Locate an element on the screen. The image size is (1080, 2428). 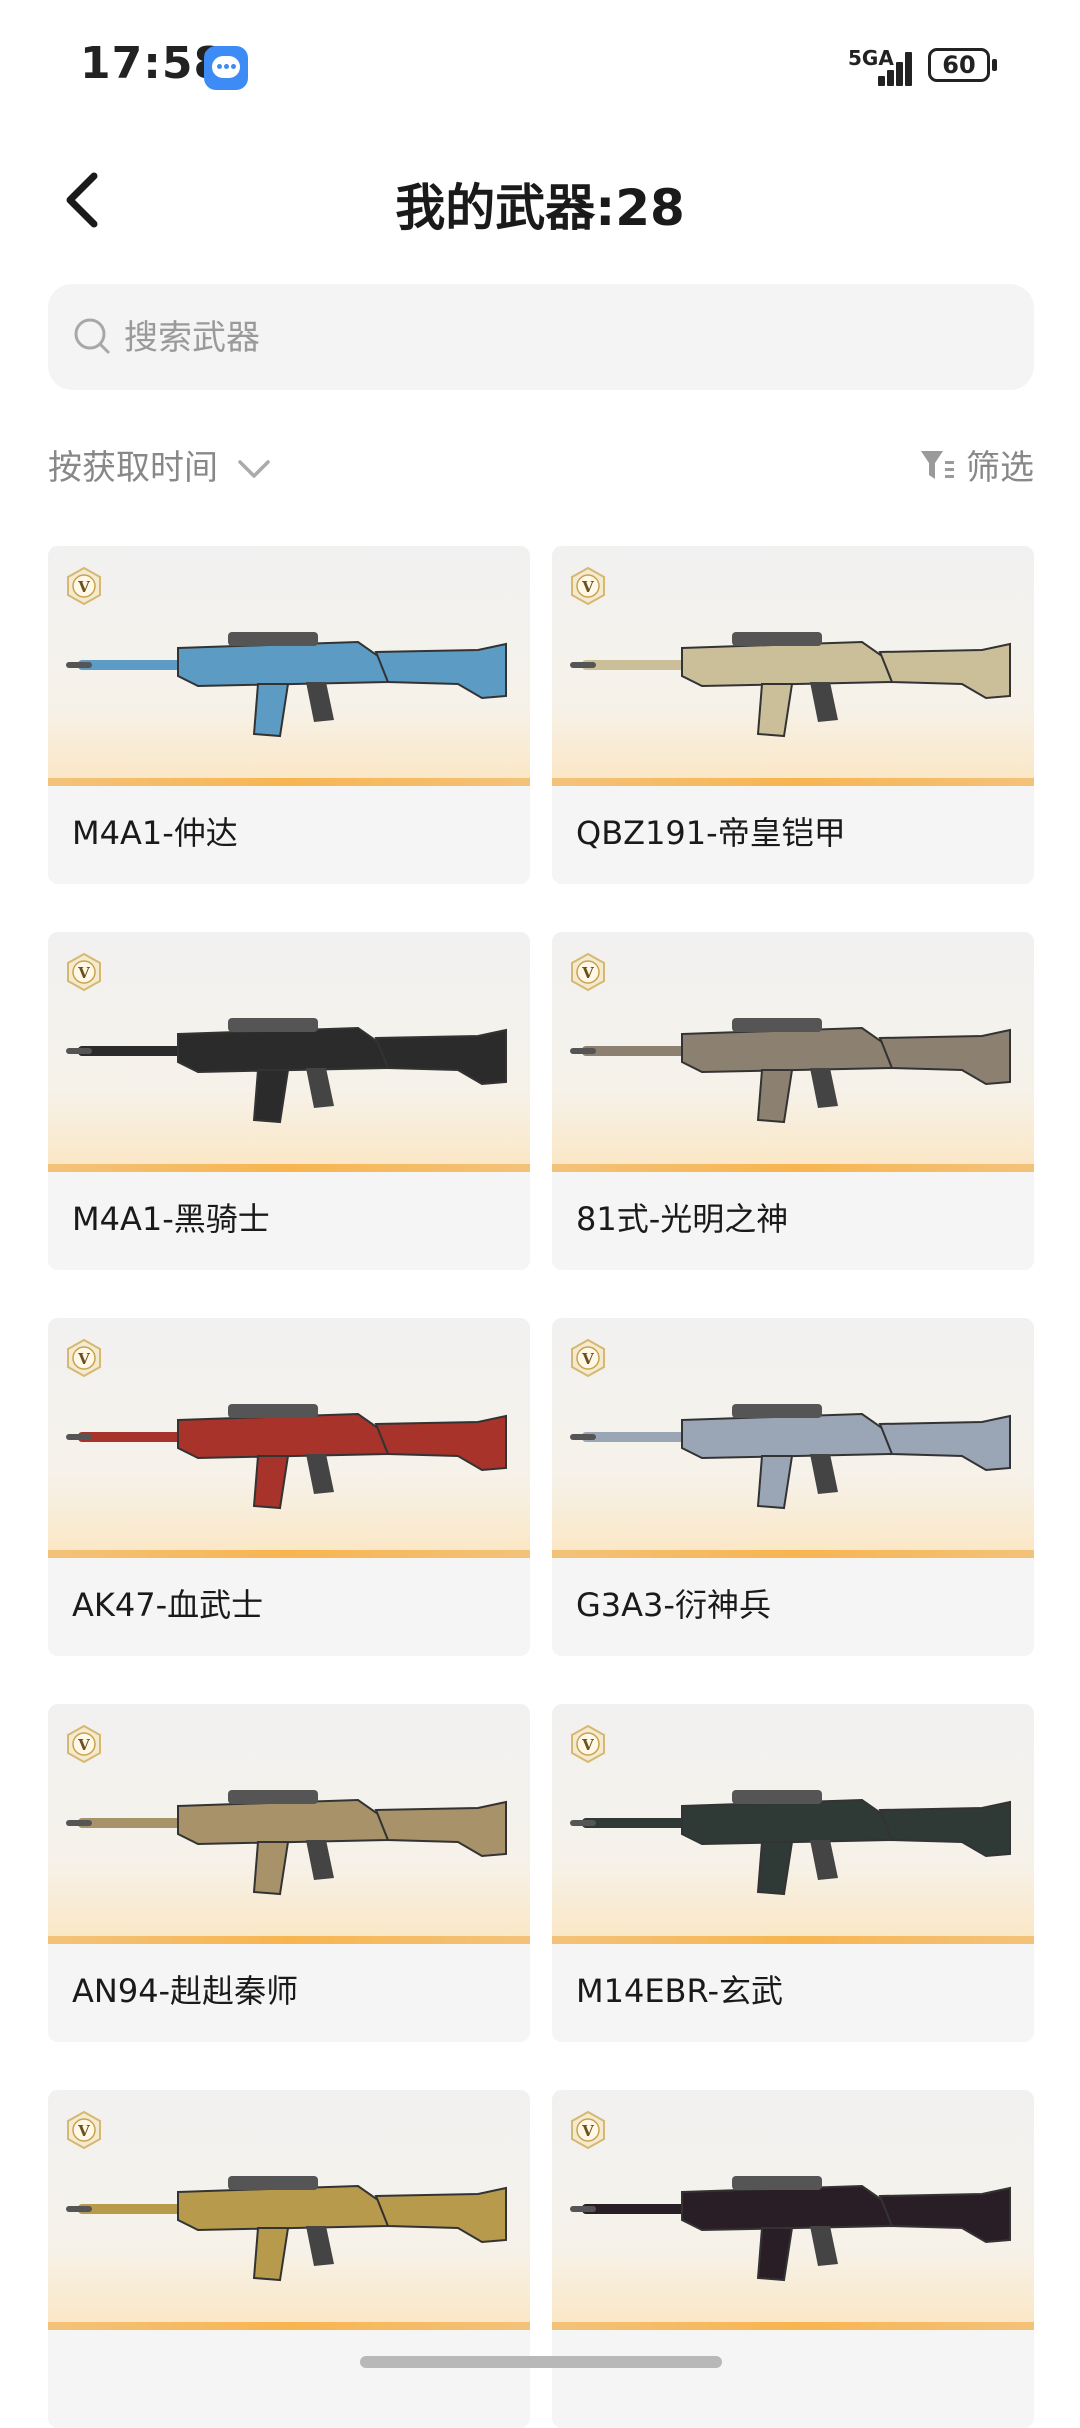
weapon-name: M4A1-黑骑士 is located at coordinates (171, 1219).